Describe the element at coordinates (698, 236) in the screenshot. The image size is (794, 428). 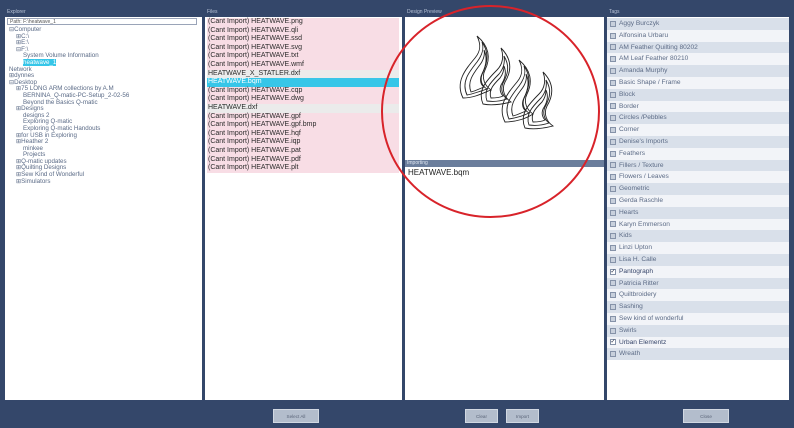
I see `tag-row: Kids` at that location.